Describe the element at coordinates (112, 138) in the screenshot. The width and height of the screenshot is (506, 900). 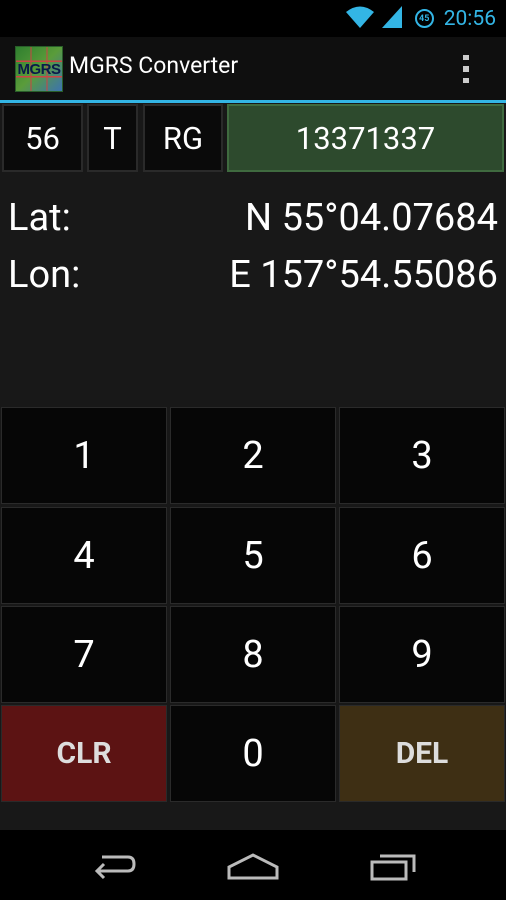
I see `band-field: T` at that location.